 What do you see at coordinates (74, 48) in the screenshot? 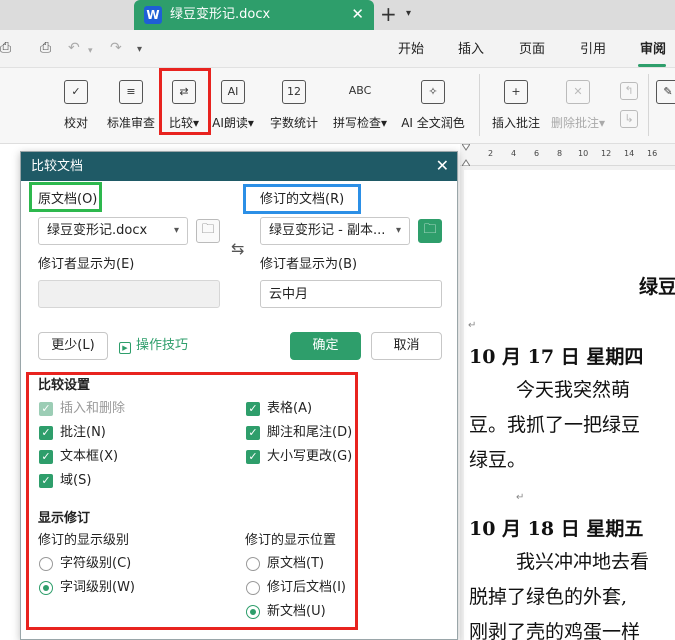
I see `undo-icon: ↶` at bounding box center [74, 48].